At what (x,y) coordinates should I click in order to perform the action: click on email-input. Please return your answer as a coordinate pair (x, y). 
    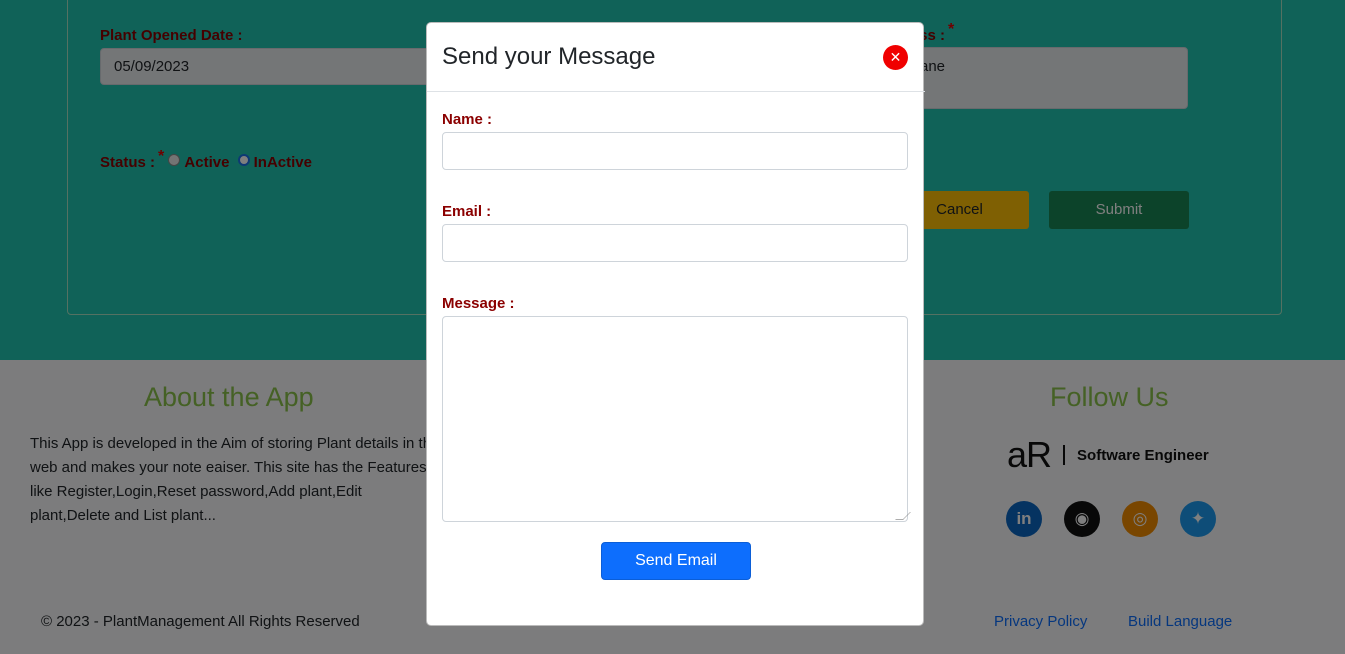
    Looking at the image, I should click on (675, 243).